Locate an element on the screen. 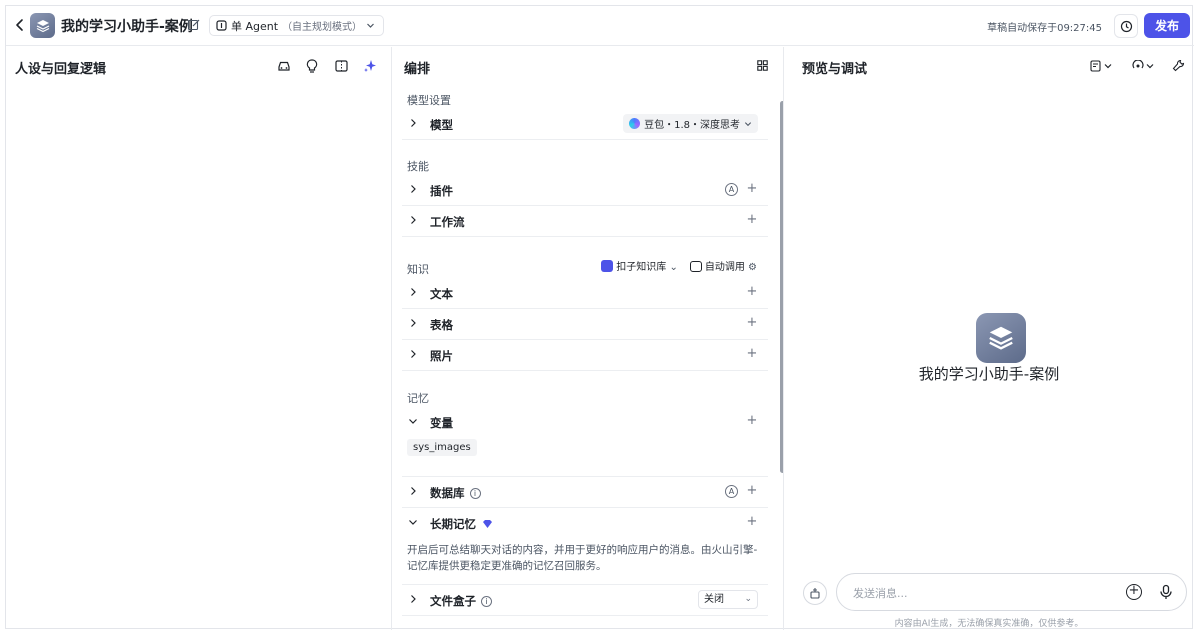 The width and height of the screenshot is (1200, 634). publish-button: 发布 is located at coordinates (1167, 25).